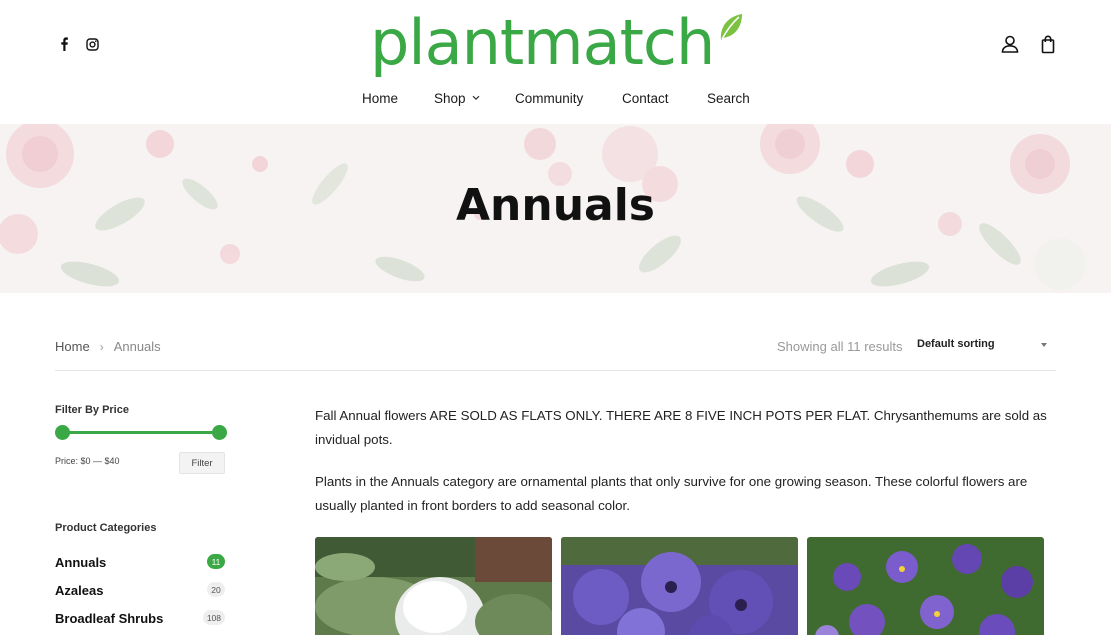 The height and width of the screenshot is (635, 1111). Describe the element at coordinates (109, 618) in the screenshot. I see `category-name: Broadleaf Shrubs` at that location.